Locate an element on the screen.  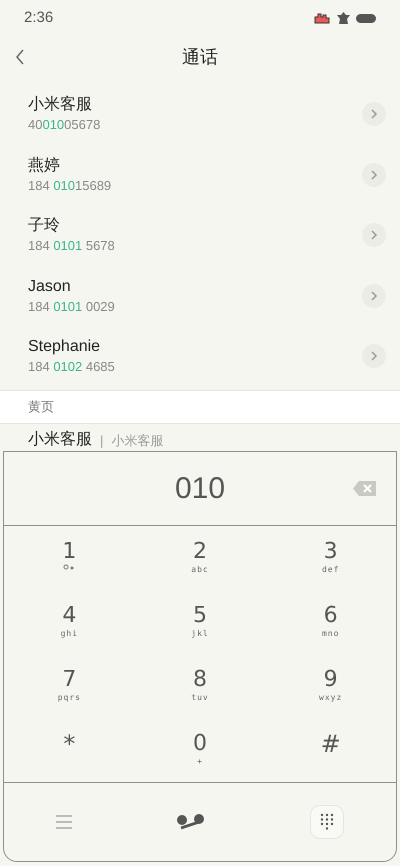
signal-icon is located at coordinates (322, 18).